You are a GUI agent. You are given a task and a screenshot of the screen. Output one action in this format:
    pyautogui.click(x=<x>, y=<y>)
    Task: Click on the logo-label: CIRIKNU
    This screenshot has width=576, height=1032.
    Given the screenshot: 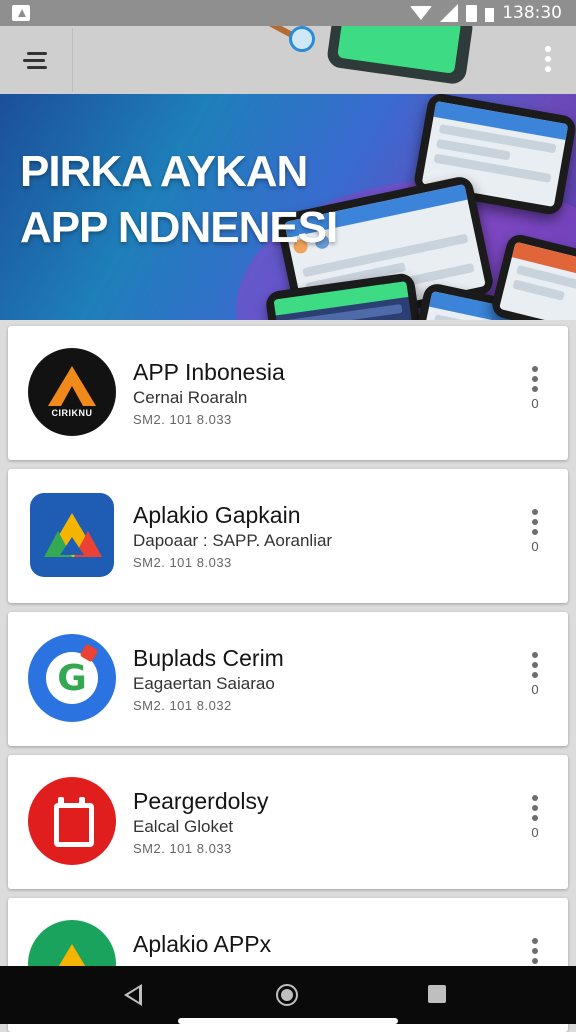 What is the action you would take?
    pyautogui.click(x=72, y=413)
    